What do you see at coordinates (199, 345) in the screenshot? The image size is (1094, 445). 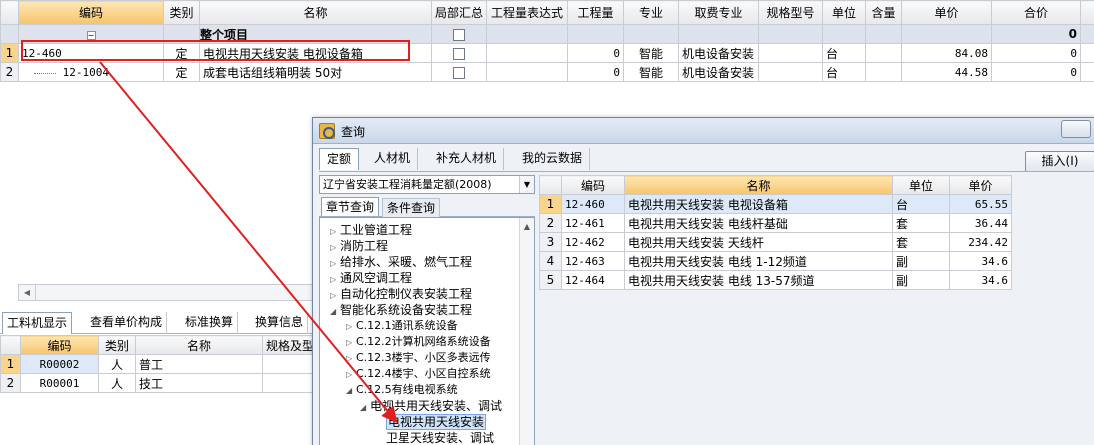 I see `res-header-name: 名称` at bounding box center [199, 345].